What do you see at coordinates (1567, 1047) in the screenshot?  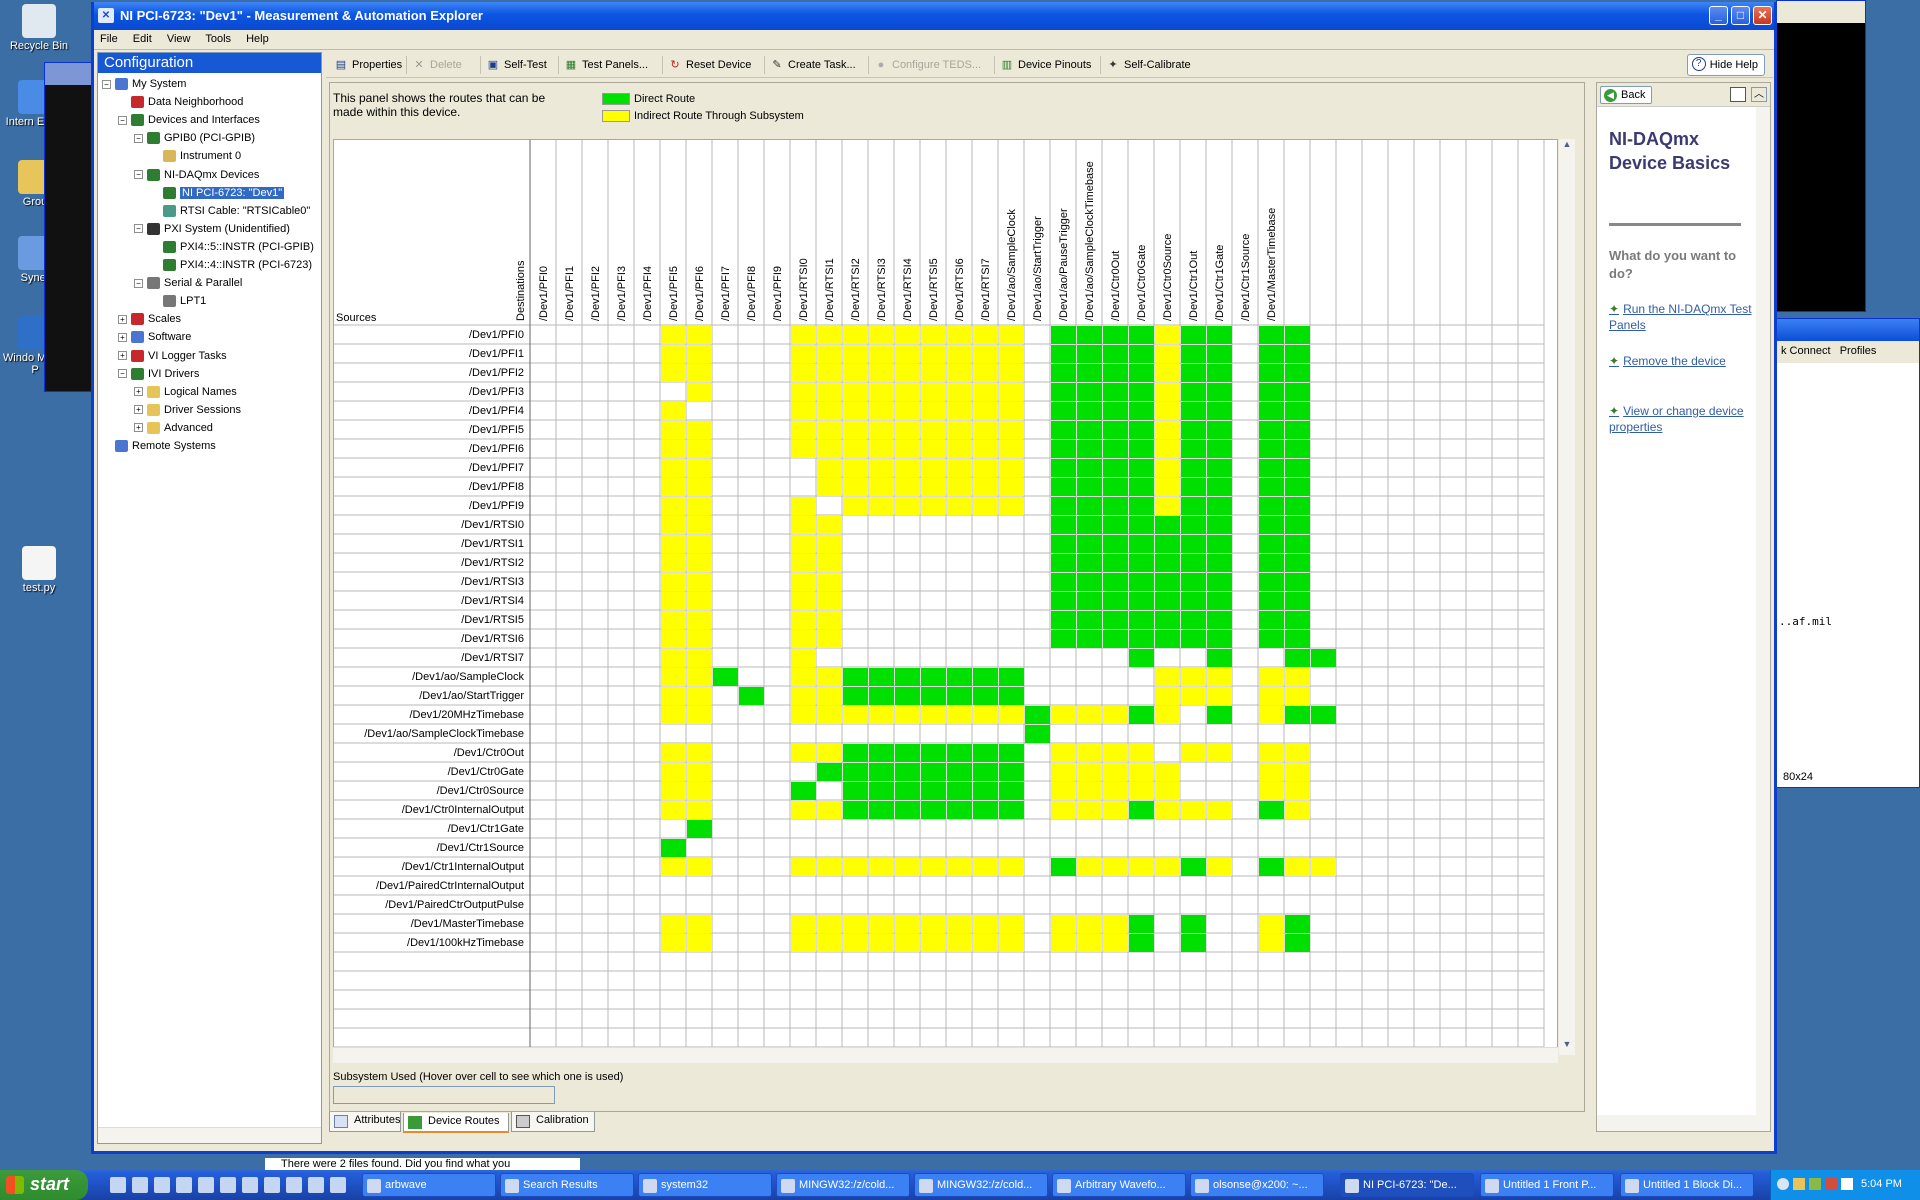 I see `scroll-down-arrow: ▼` at bounding box center [1567, 1047].